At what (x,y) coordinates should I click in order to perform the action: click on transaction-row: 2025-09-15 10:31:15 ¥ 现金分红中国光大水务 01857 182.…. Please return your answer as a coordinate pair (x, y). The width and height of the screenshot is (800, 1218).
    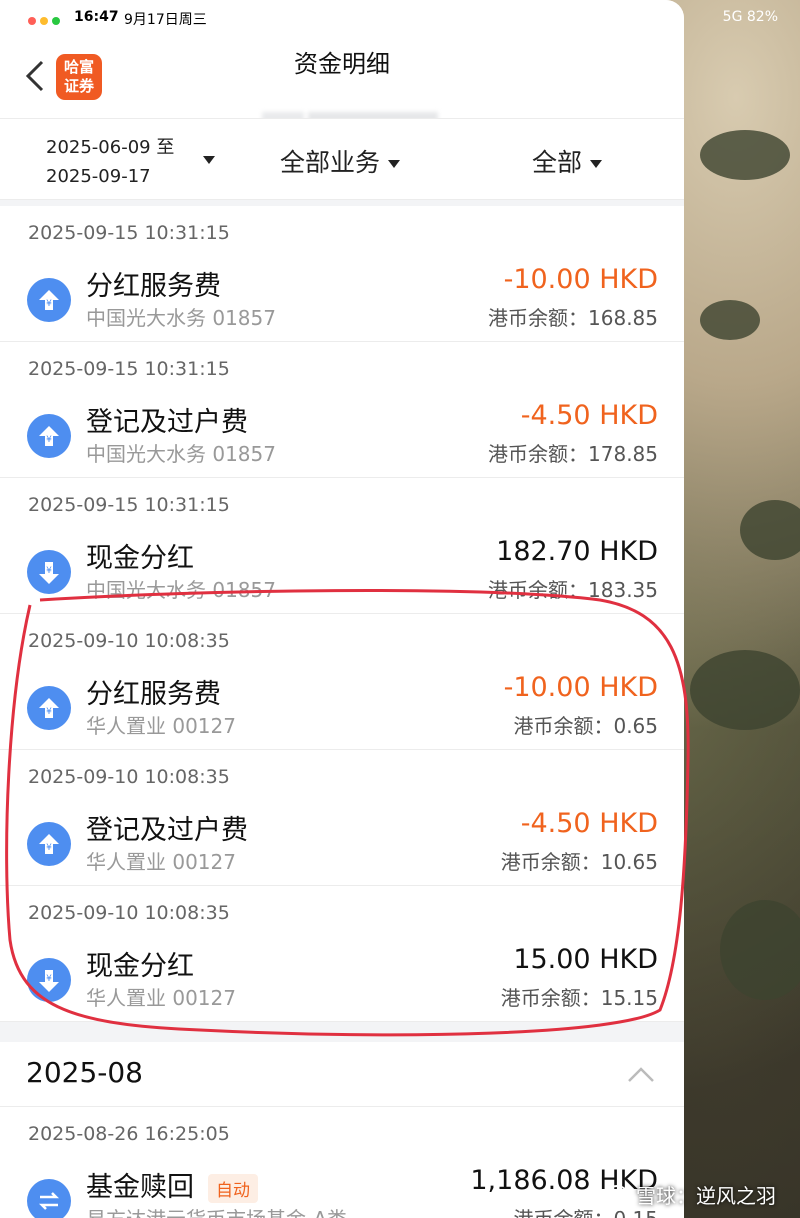
    Looking at the image, I should click on (342, 546).